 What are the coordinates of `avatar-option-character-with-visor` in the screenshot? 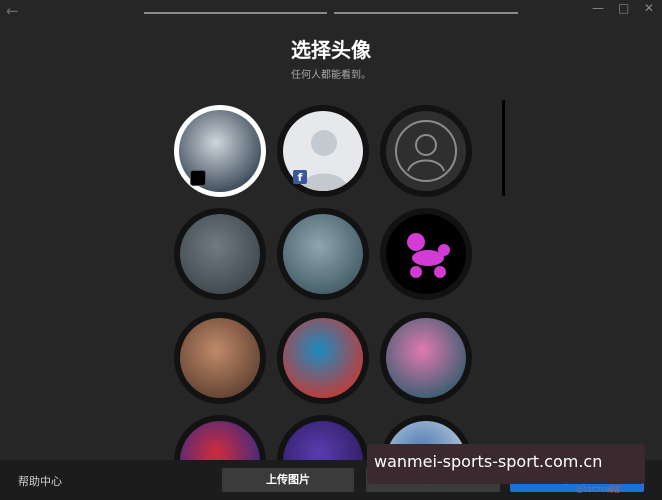 It's located at (220, 151).